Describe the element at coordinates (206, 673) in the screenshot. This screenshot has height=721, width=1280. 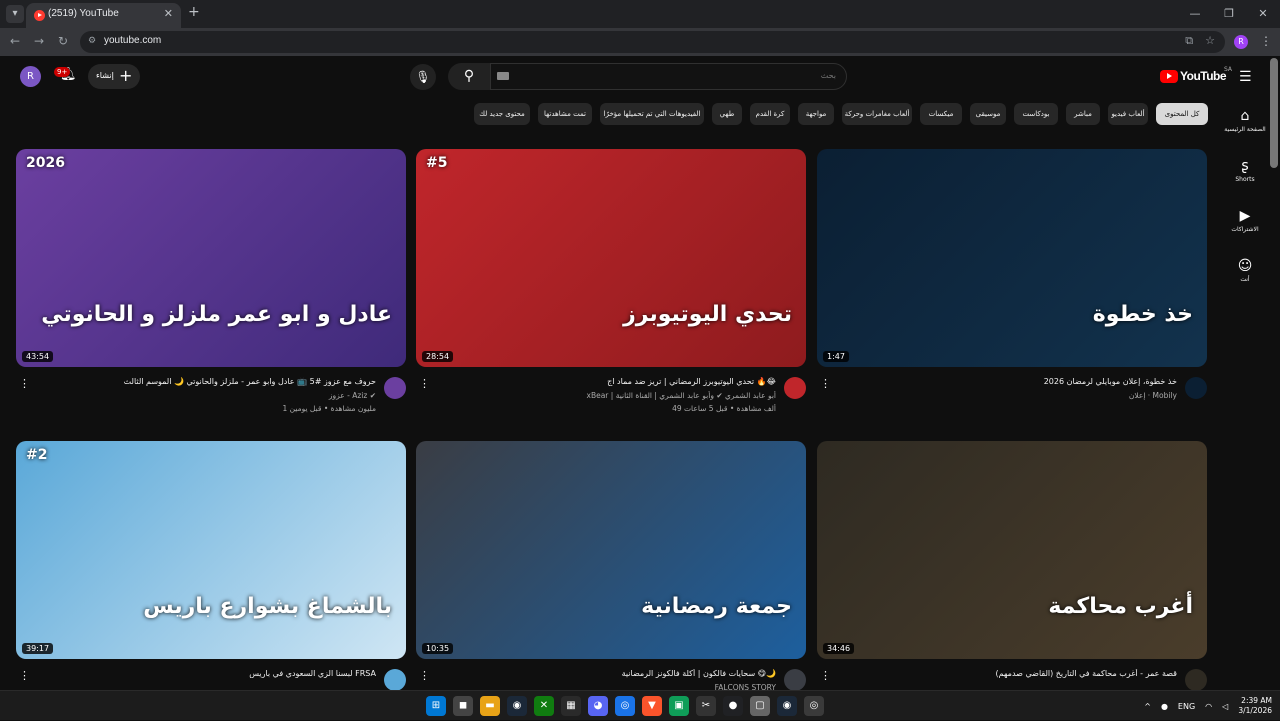
I see `video-title: لبسنا الزي السعودي في باريس FRSA` at that location.